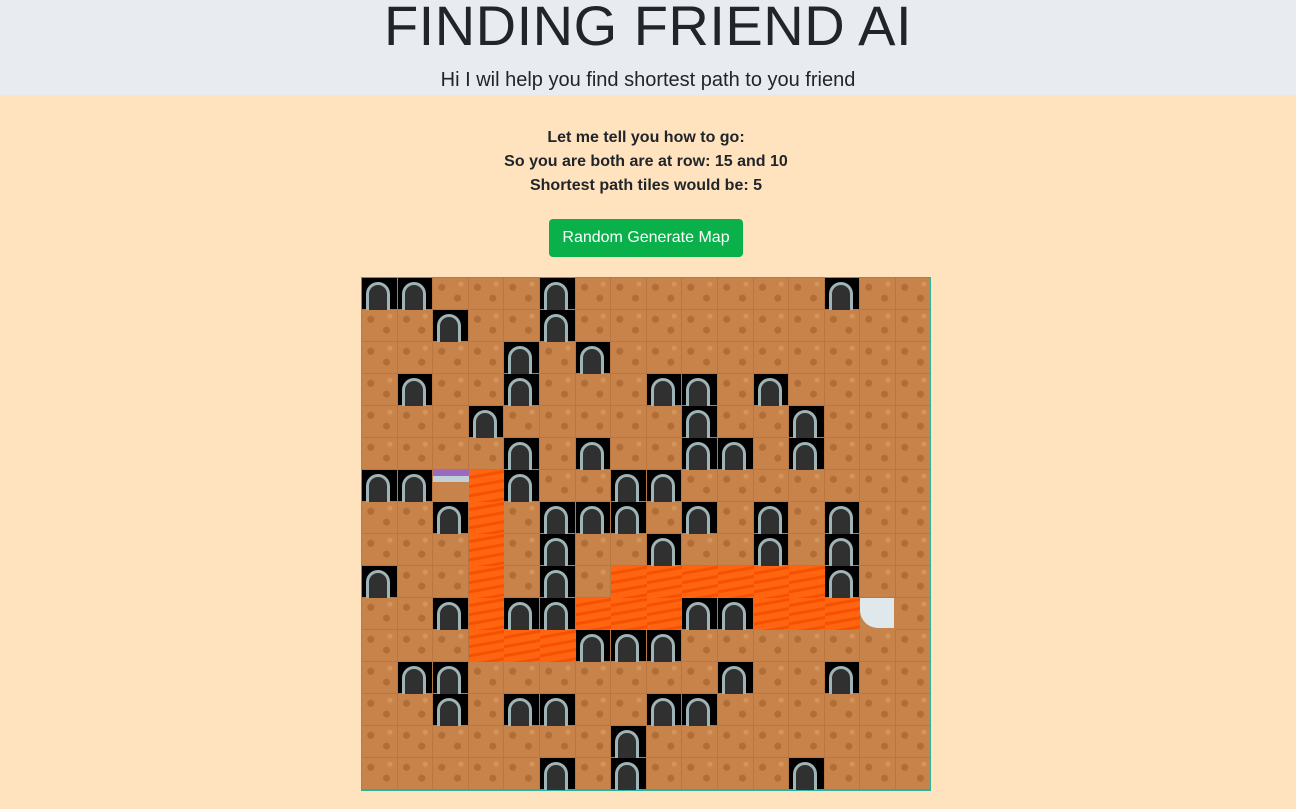 The image size is (1296, 809). What do you see at coordinates (648, 28) in the screenshot?
I see `page-title: FINDING FRIEND AI` at bounding box center [648, 28].